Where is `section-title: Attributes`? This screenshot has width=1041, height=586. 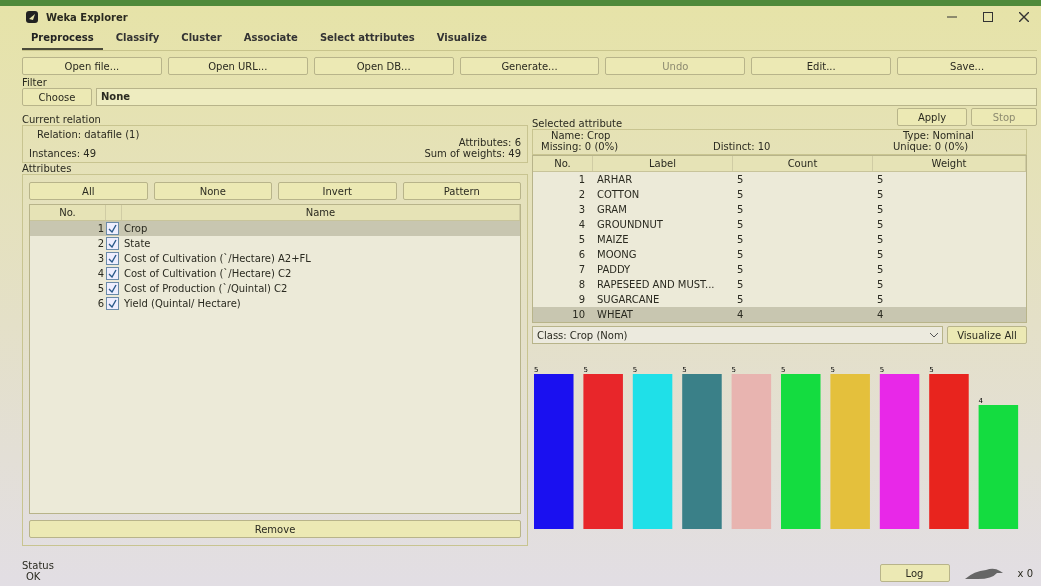
section-title: Attributes is located at coordinates (47, 168).